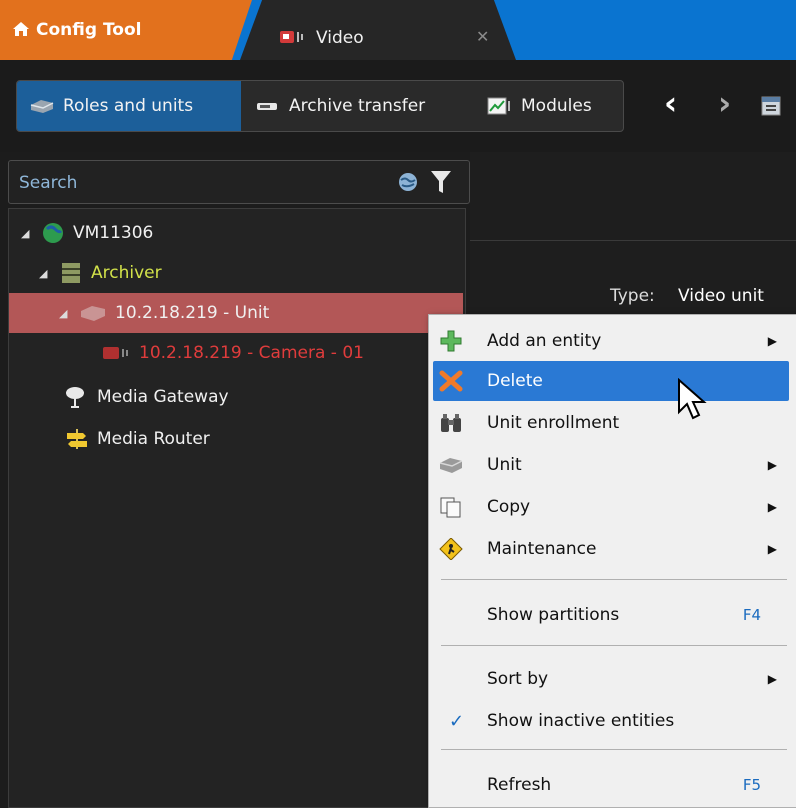  I want to click on globe-icon, so click(53, 233).